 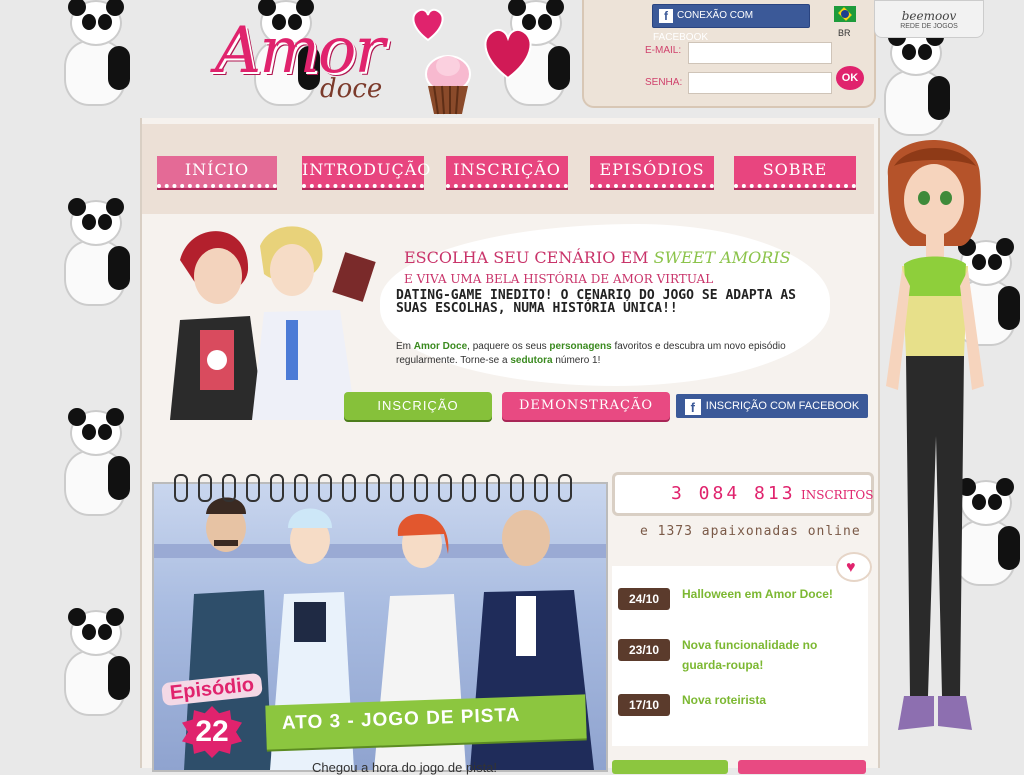 I want to click on email-field, so click(x=760, y=53).